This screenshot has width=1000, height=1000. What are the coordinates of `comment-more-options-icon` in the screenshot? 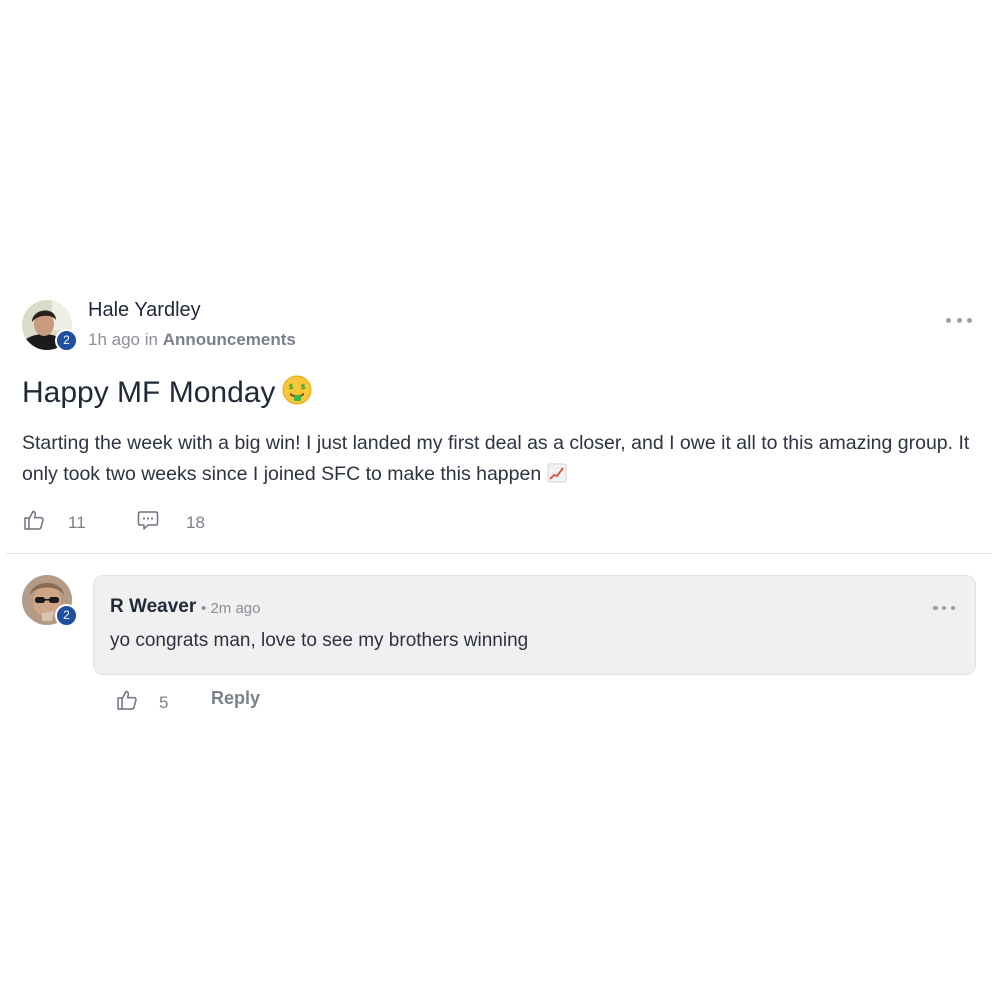 It's located at (944, 608).